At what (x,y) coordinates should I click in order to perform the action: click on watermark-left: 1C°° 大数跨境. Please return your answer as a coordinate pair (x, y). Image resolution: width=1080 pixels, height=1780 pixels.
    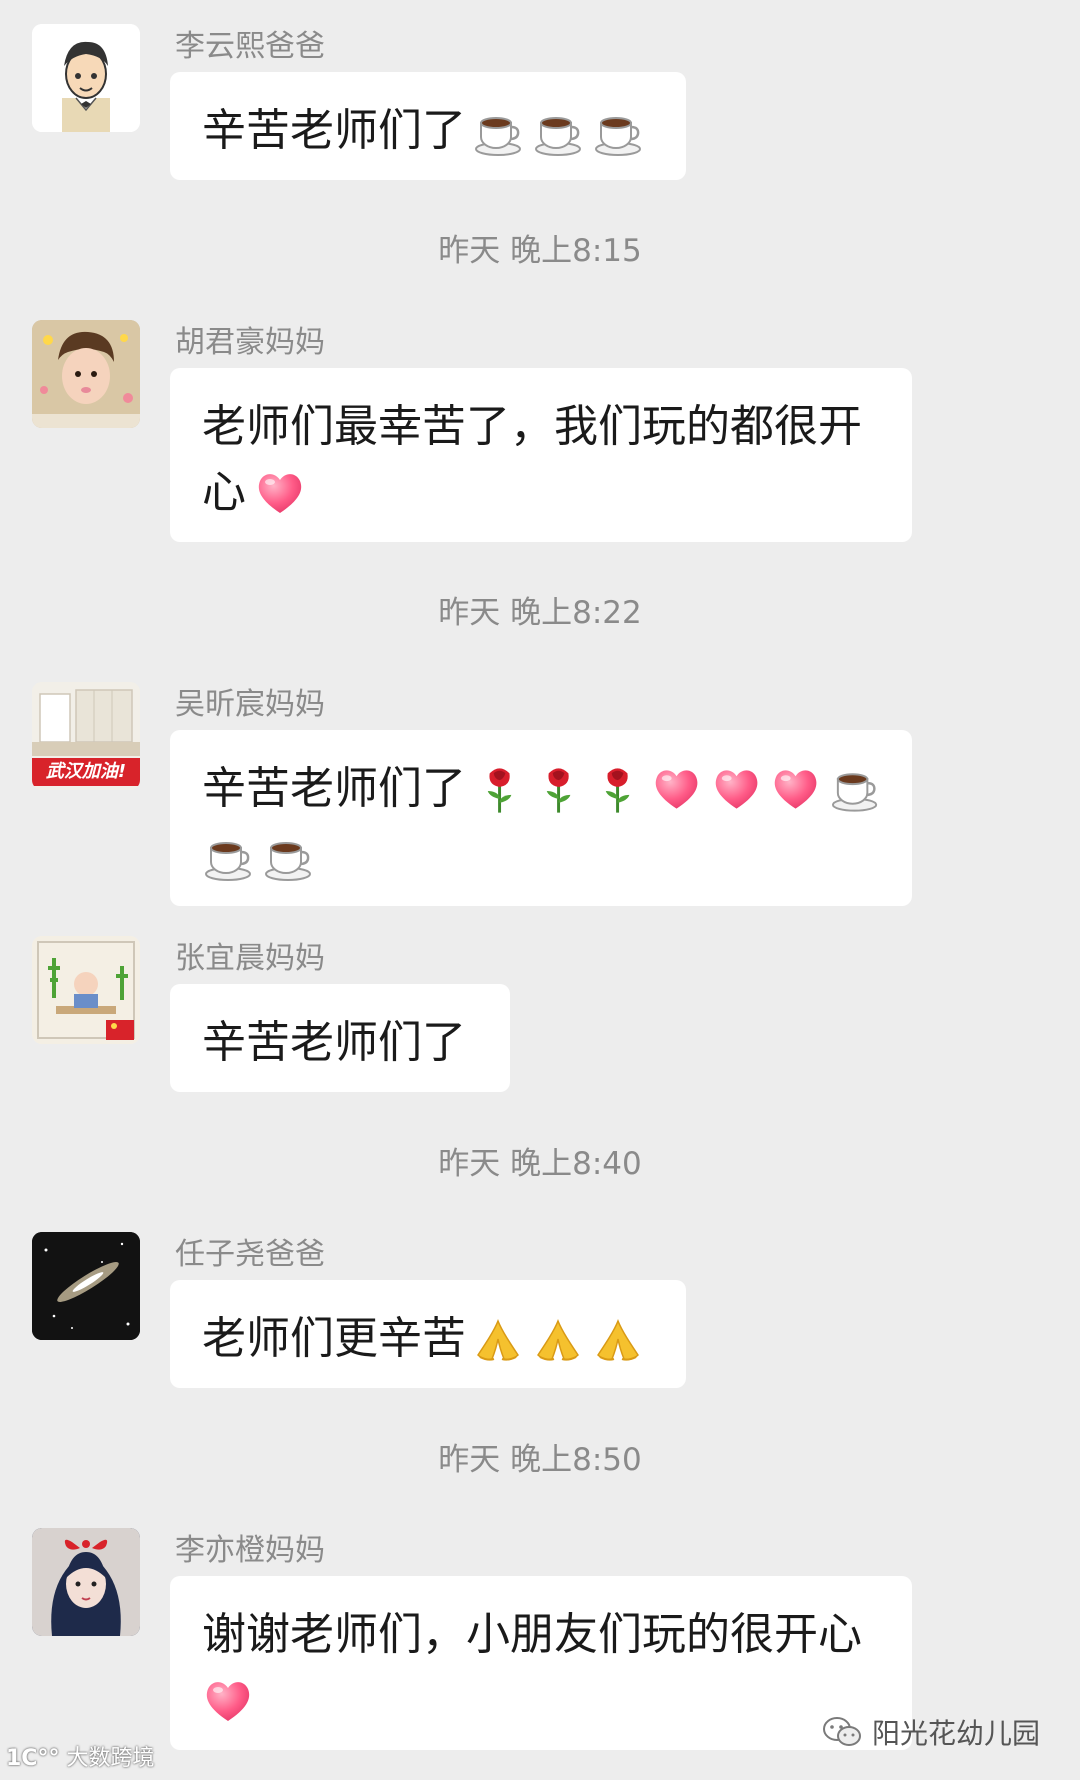
    Looking at the image, I should click on (80, 1756).